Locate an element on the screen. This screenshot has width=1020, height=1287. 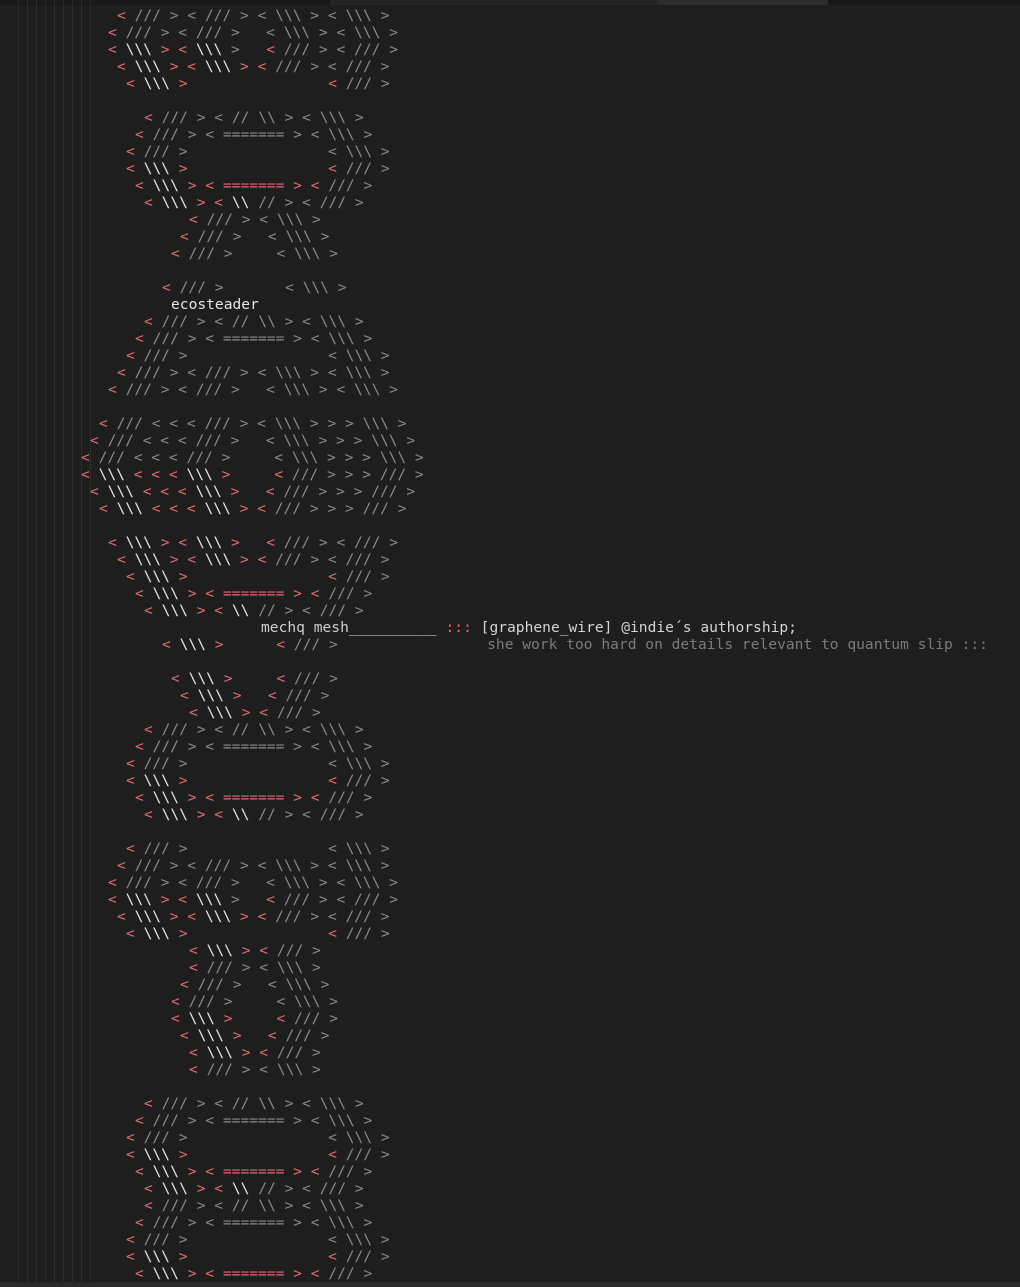
tab-active is located at coordinates (743, 2).